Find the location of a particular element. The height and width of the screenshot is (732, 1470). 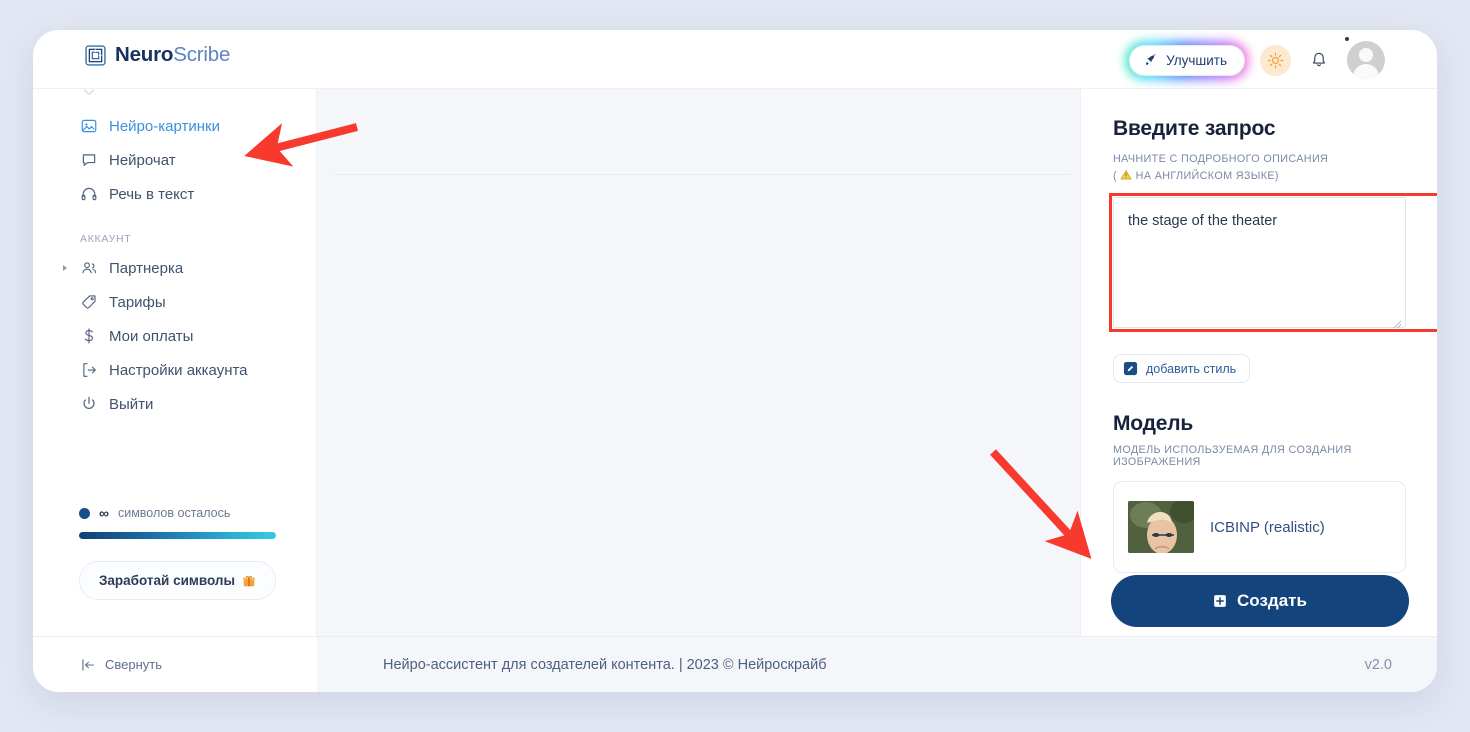

expand-caret-icon is located at coordinates (65, 268).